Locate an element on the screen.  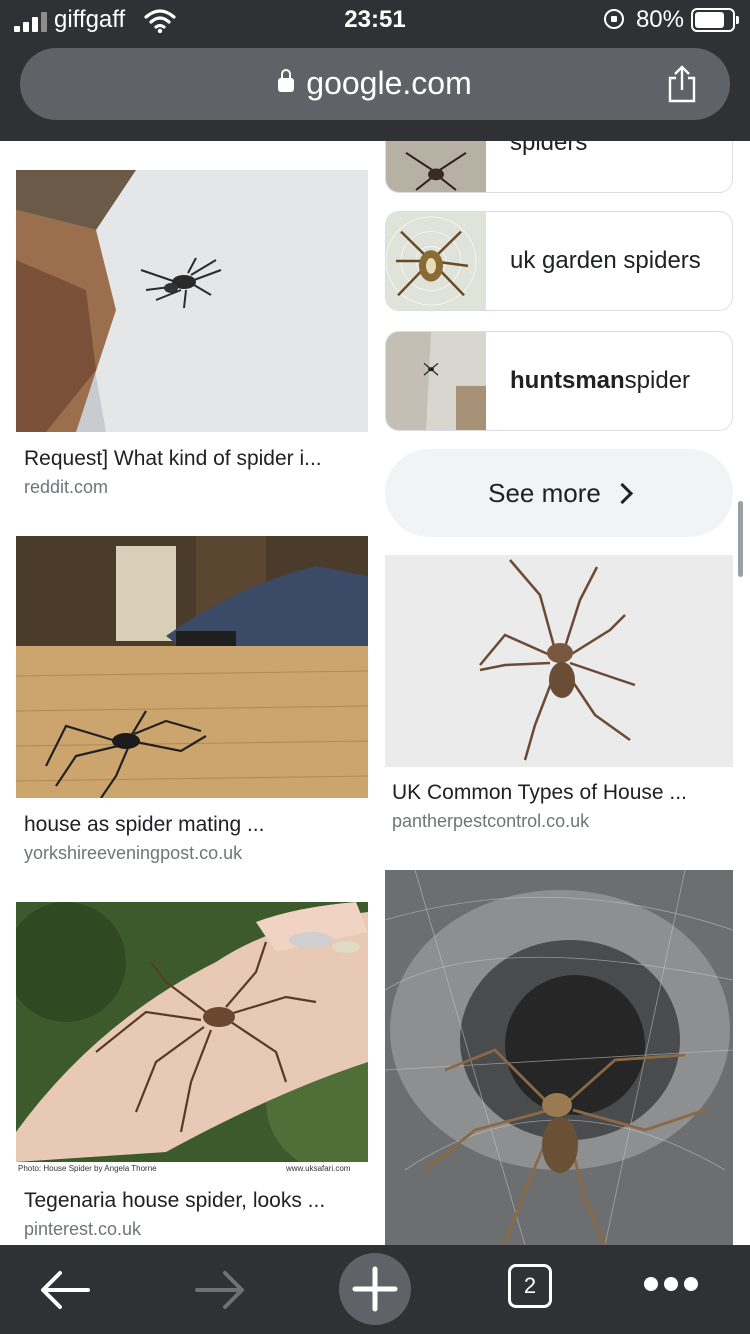
plus-icon is located at coordinates (375, 1289).